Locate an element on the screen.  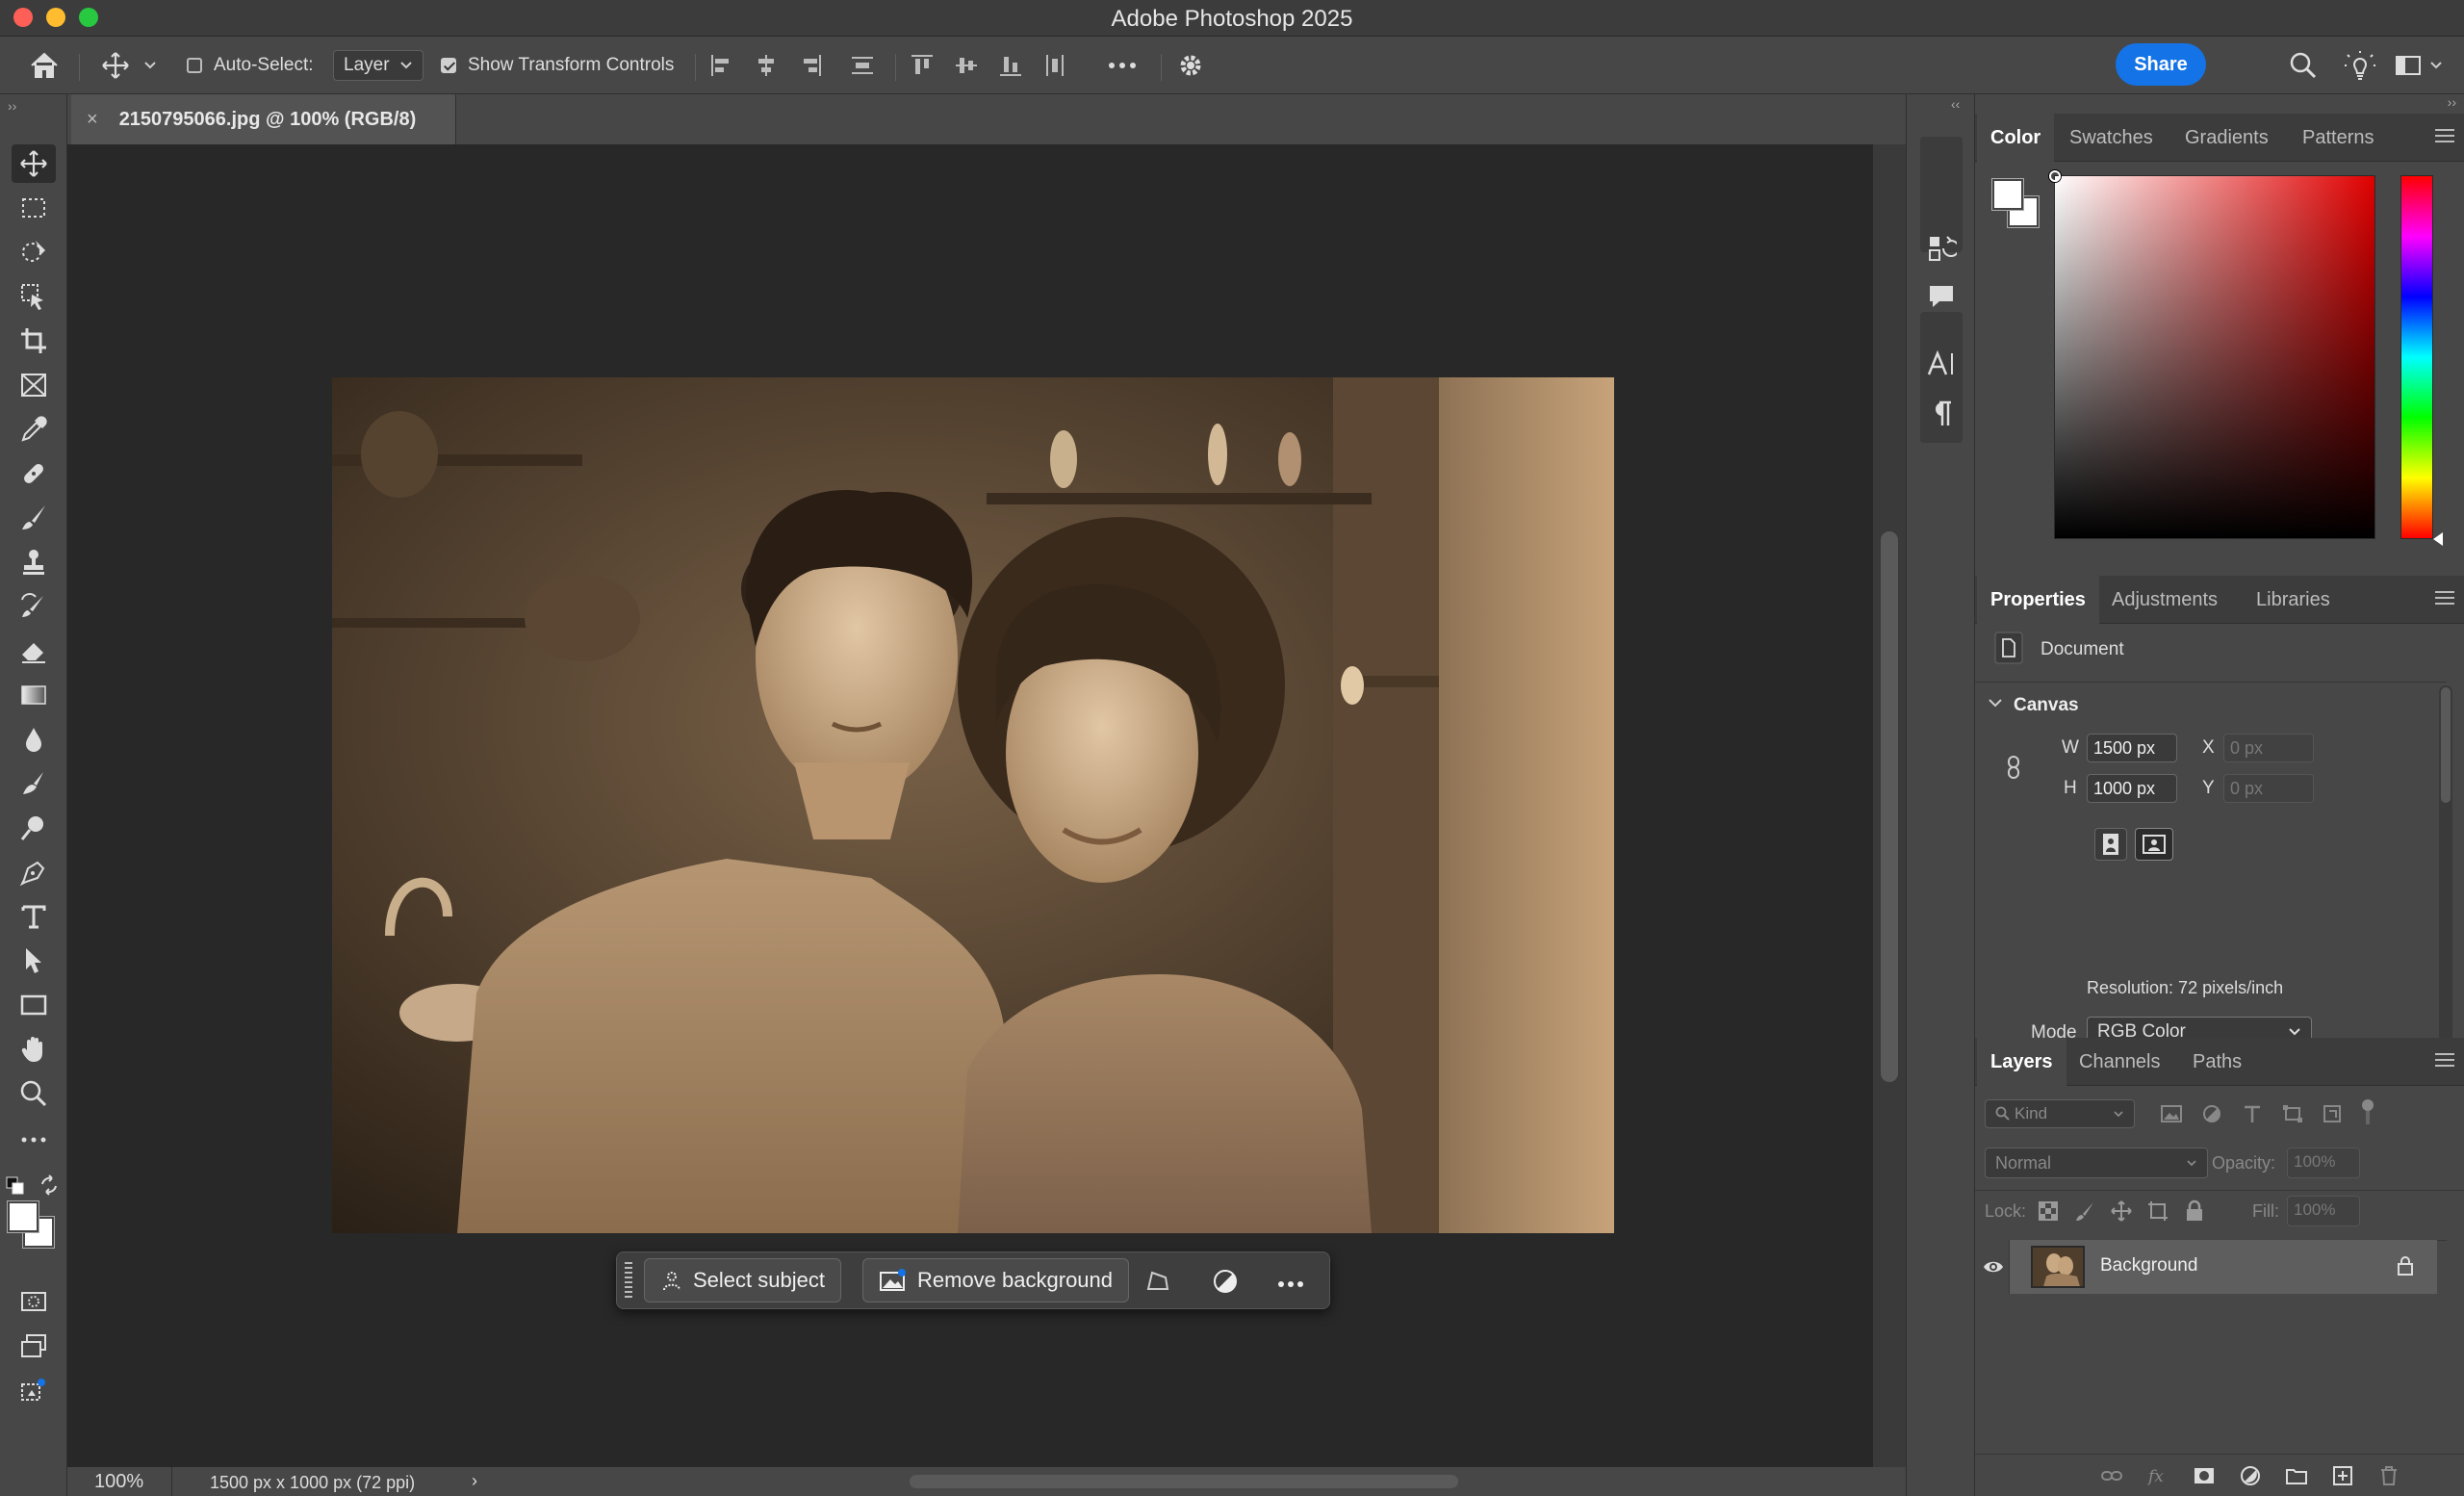
tab-properties: Properties is located at coordinates (2038, 600).